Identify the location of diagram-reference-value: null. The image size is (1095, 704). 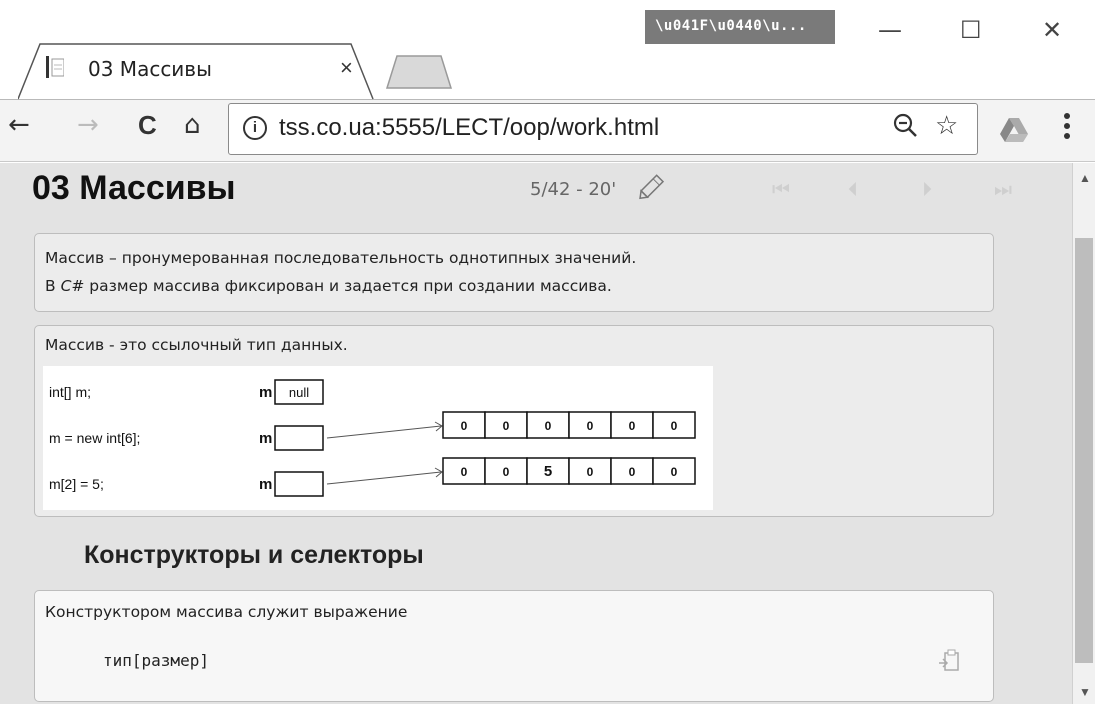
(299, 392).